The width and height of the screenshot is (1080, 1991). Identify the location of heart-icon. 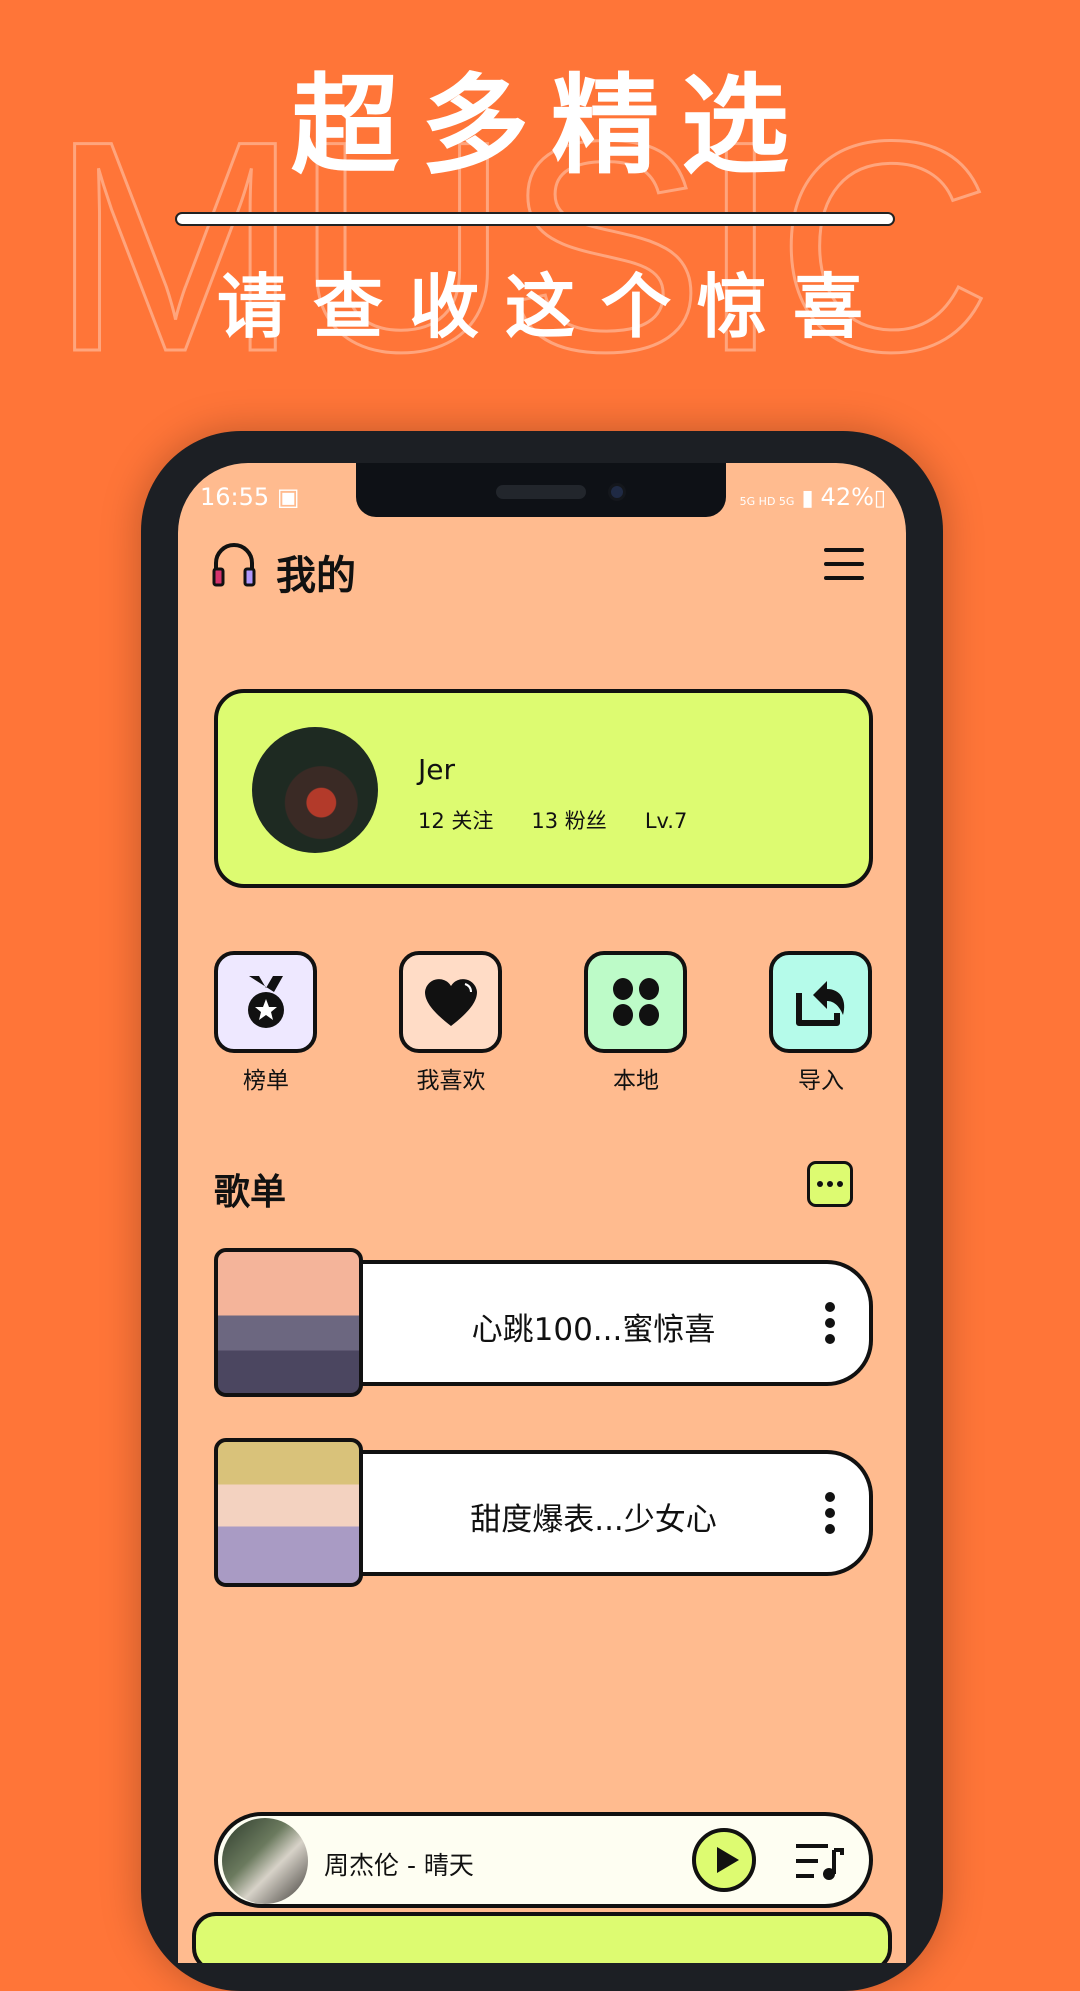
(450, 1002).